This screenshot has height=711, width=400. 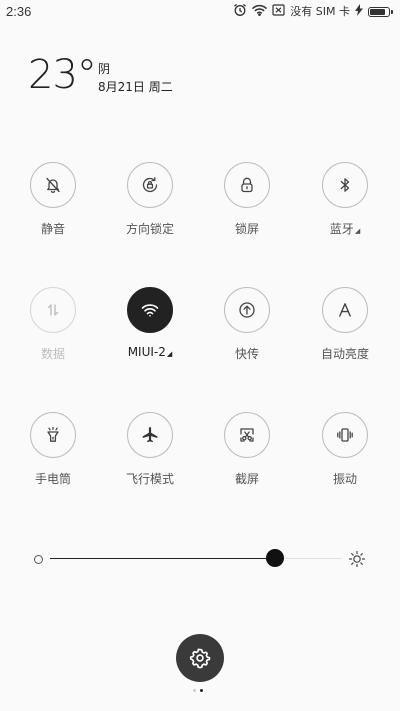 I want to click on toggle-mobile-data-circle, so click(x=53, y=310).